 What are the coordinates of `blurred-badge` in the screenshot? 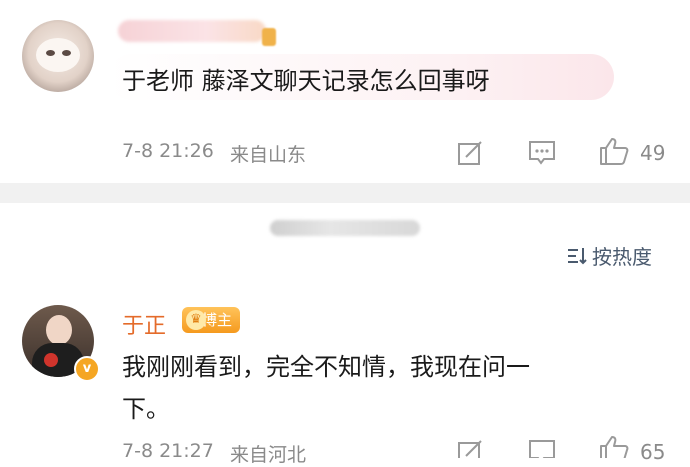 It's located at (269, 37).